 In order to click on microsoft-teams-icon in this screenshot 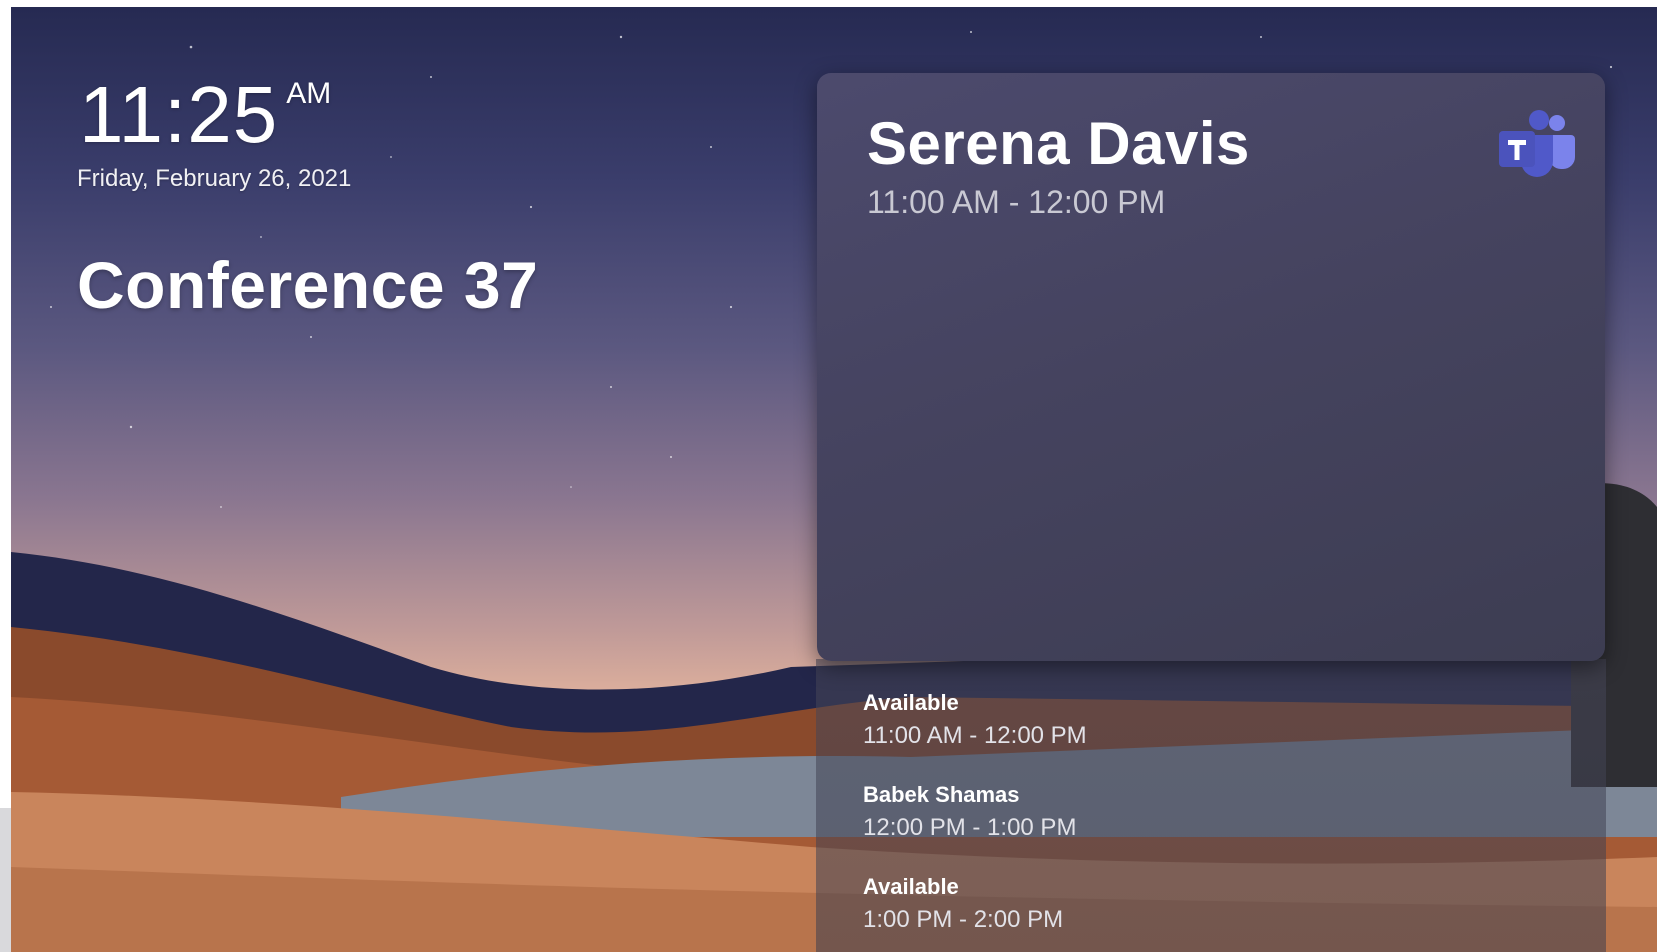, I will do `click(1537, 143)`.